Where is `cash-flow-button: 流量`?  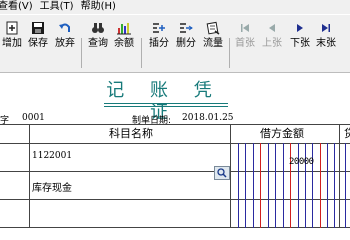
cash-flow-button: 流量 is located at coordinates (213, 38).